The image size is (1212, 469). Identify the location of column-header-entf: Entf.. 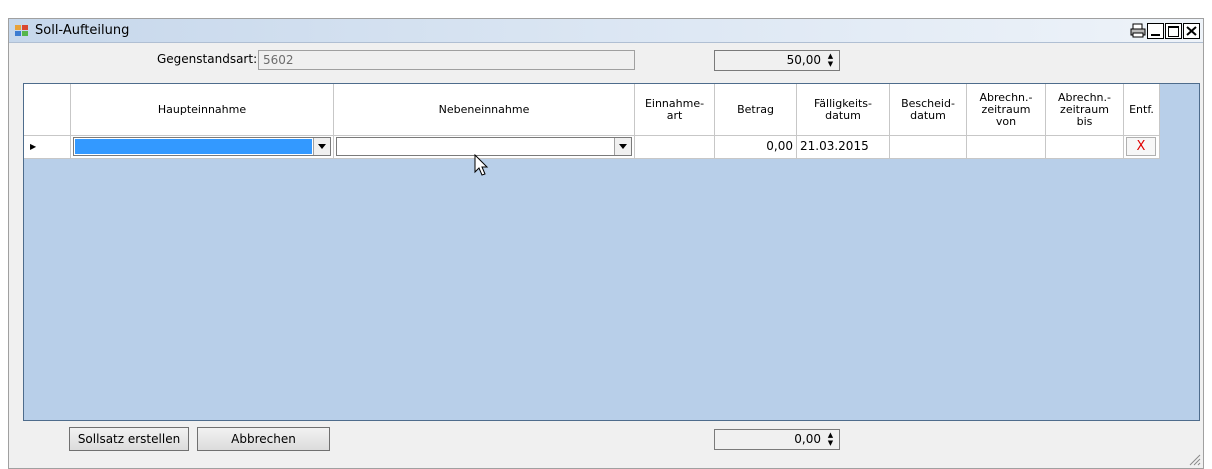
(1142, 110).